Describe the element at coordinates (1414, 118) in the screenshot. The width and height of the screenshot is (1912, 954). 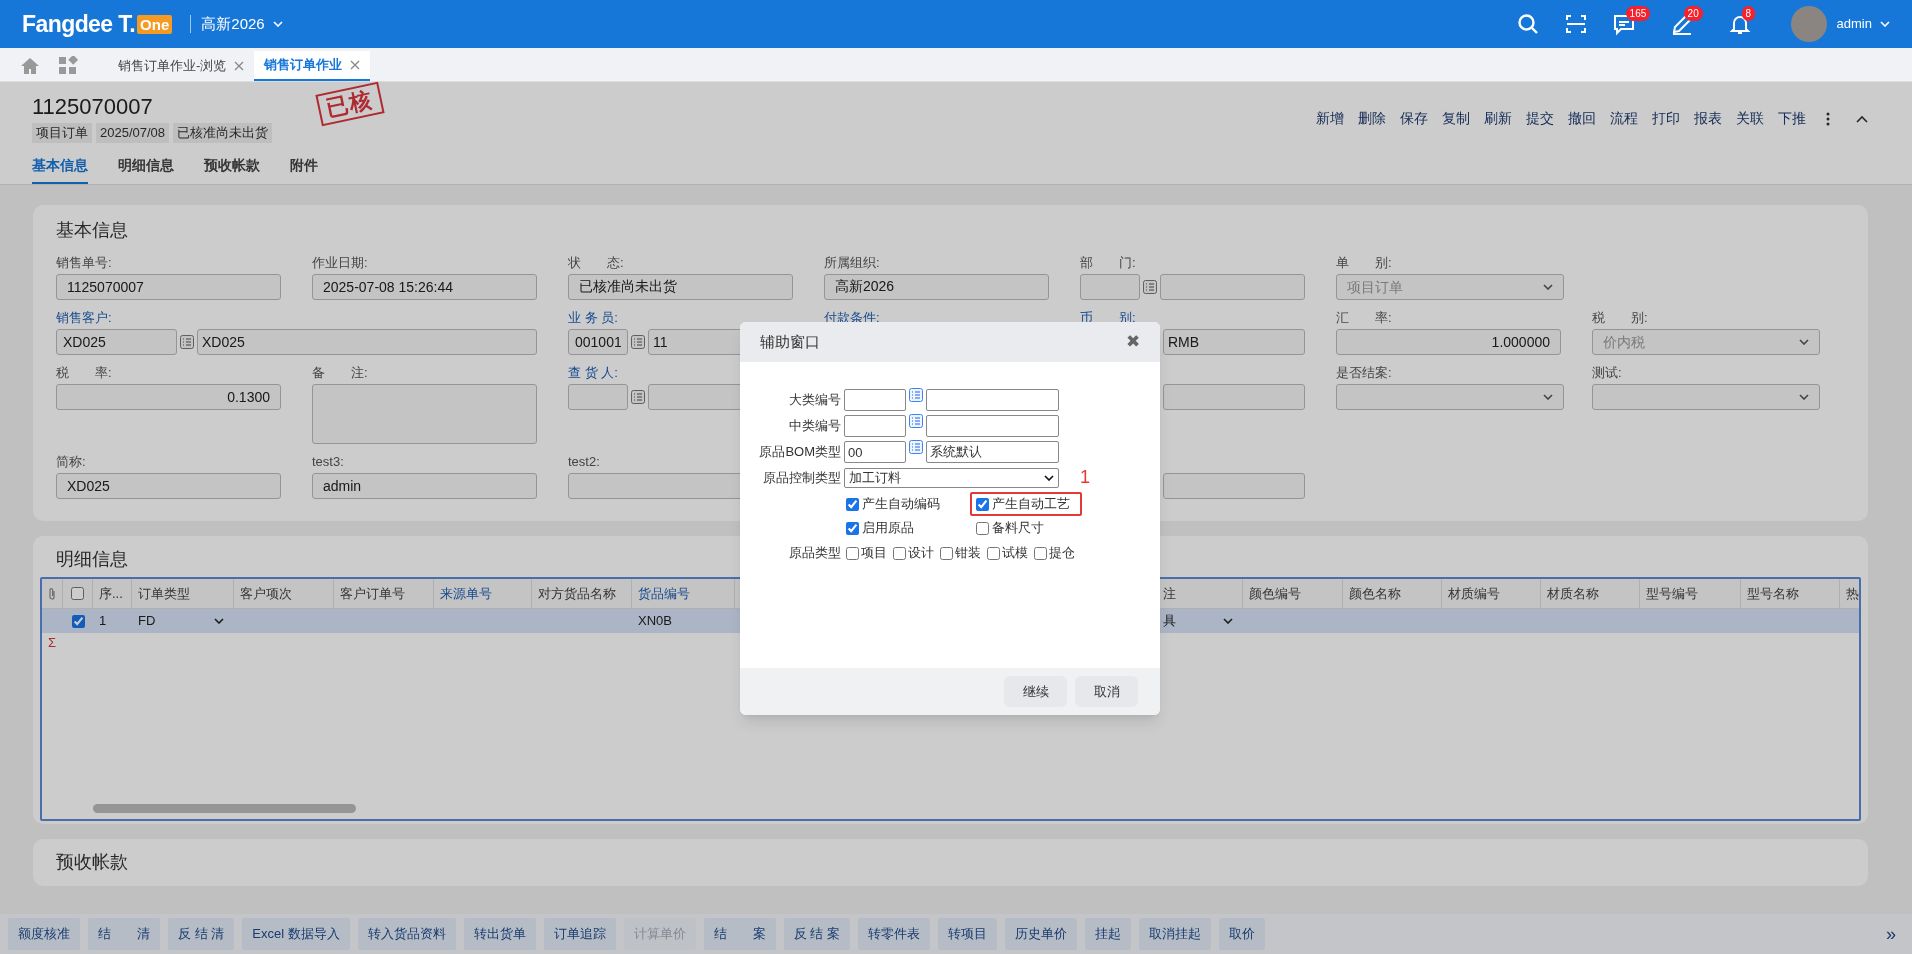
I see `action-link: 保存` at that location.